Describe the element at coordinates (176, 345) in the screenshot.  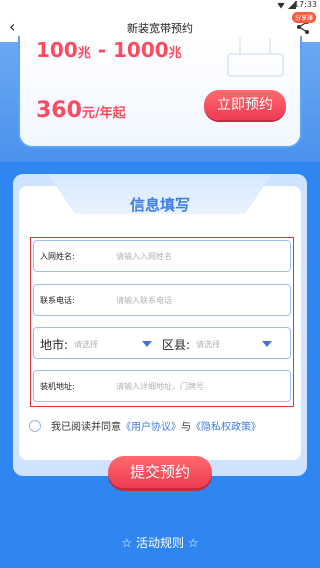
I see `district-label: 区县:` at that location.